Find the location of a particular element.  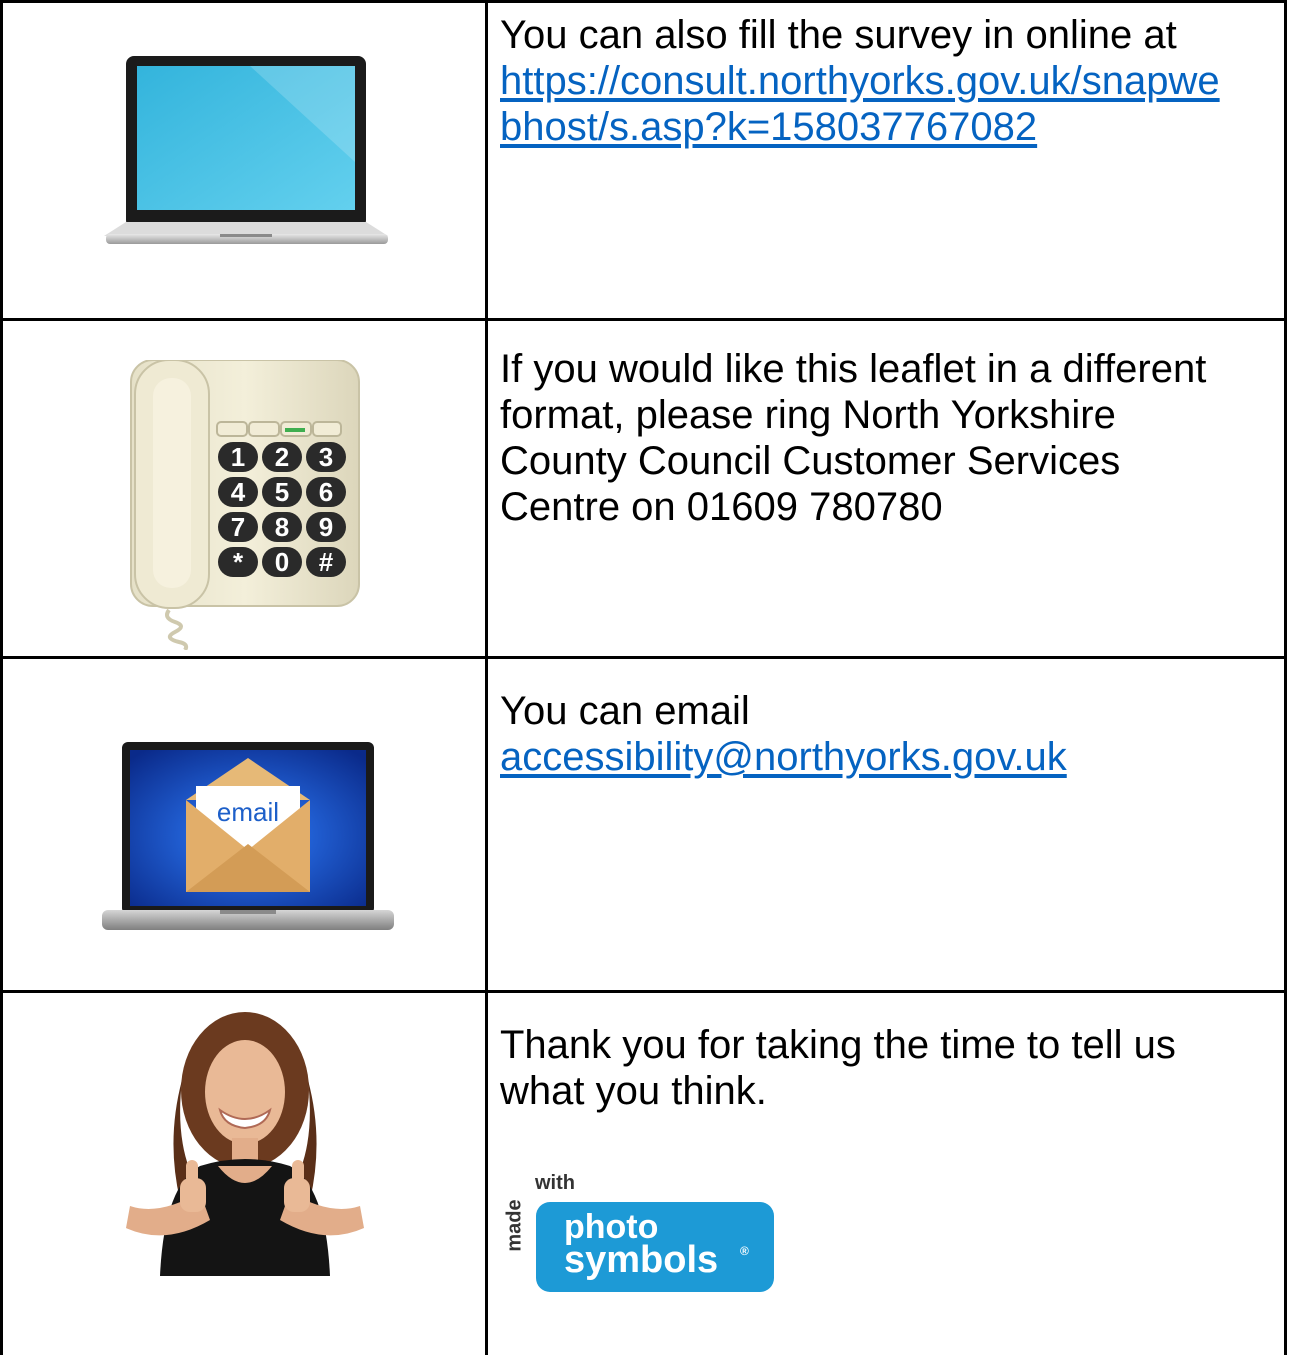

key-6: 6 is located at coordinates (326, 492).